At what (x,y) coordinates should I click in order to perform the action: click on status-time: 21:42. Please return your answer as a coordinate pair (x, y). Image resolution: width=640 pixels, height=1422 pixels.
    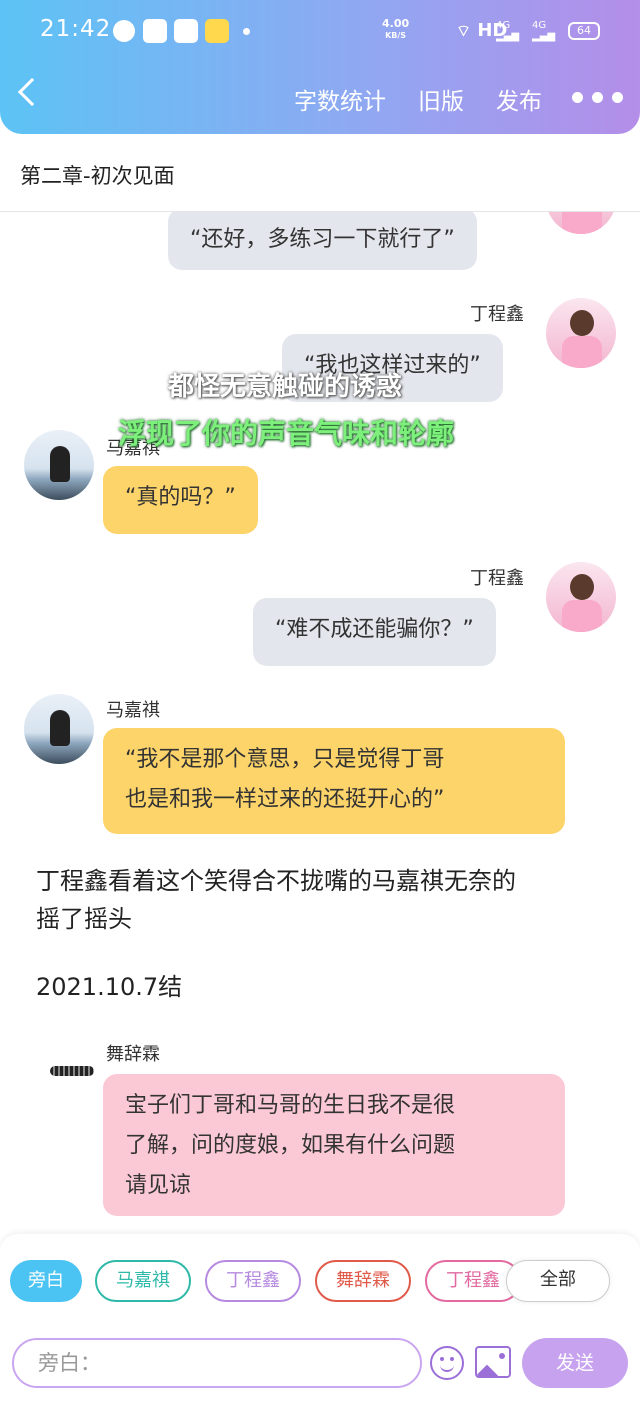
    Looking at the image, I should click on (76, 29).